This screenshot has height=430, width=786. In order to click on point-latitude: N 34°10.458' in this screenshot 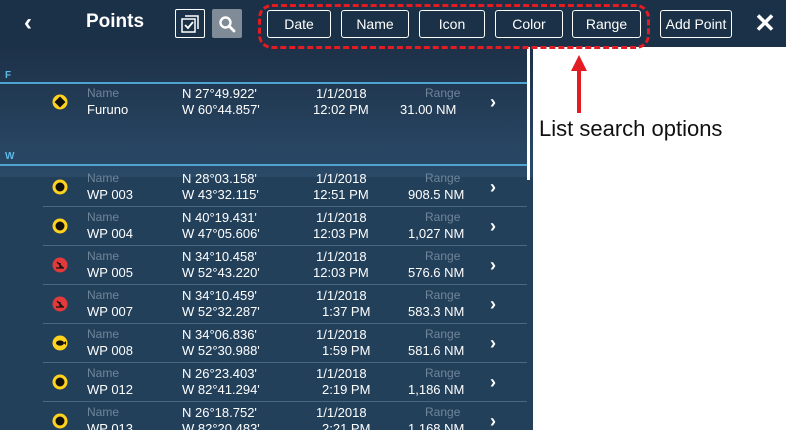, I will do `click(219, 256)`.